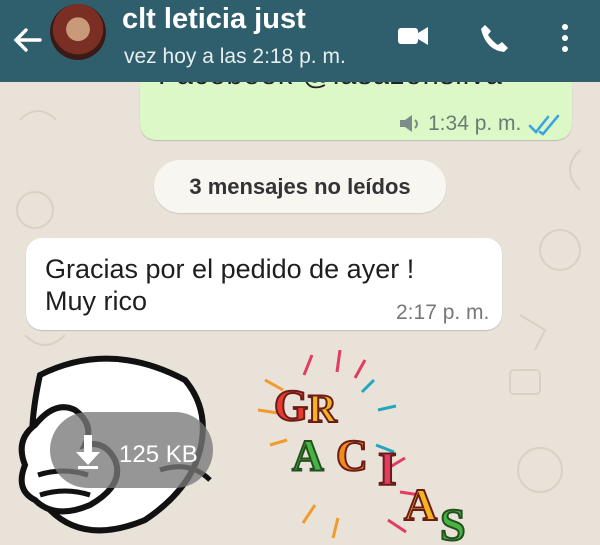  I want to click on gracias-letter-r: R, so click(323, 408).